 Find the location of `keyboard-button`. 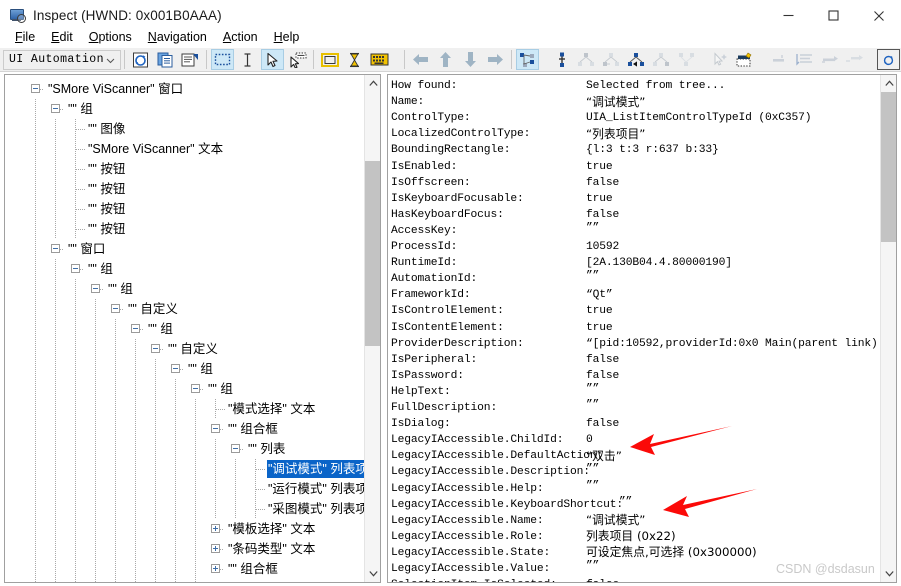

keyboard-button is located at coordinates (379, 59).